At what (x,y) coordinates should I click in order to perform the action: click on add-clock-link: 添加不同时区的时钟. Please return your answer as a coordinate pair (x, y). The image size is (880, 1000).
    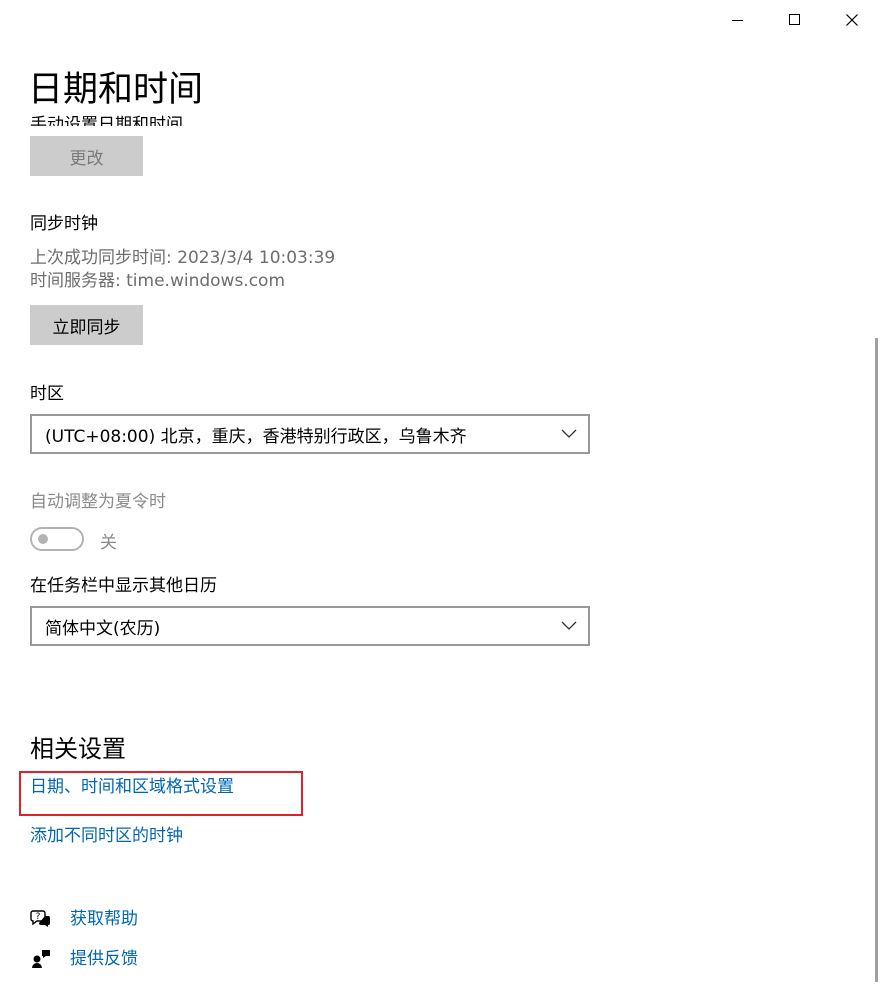
    Looking at the image, I should click on (106, 836).